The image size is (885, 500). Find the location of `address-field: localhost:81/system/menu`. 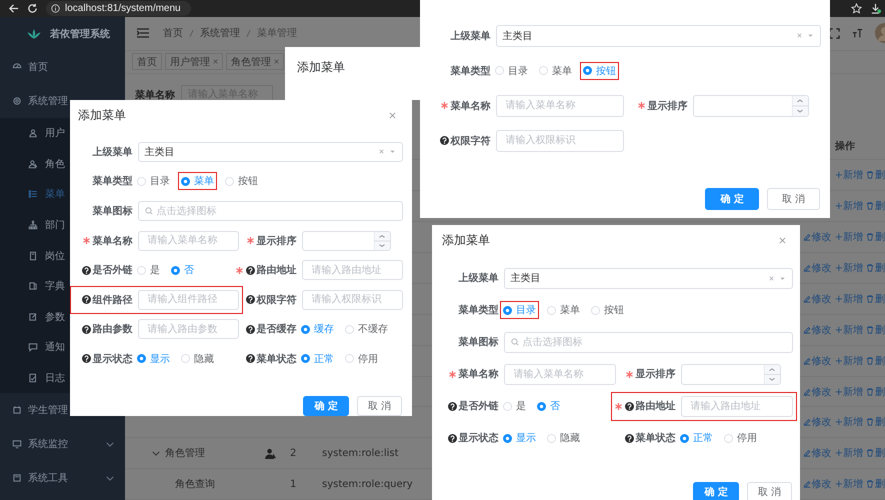

address-field: localhost:81/system/menu is located at coordinates (118, 8).